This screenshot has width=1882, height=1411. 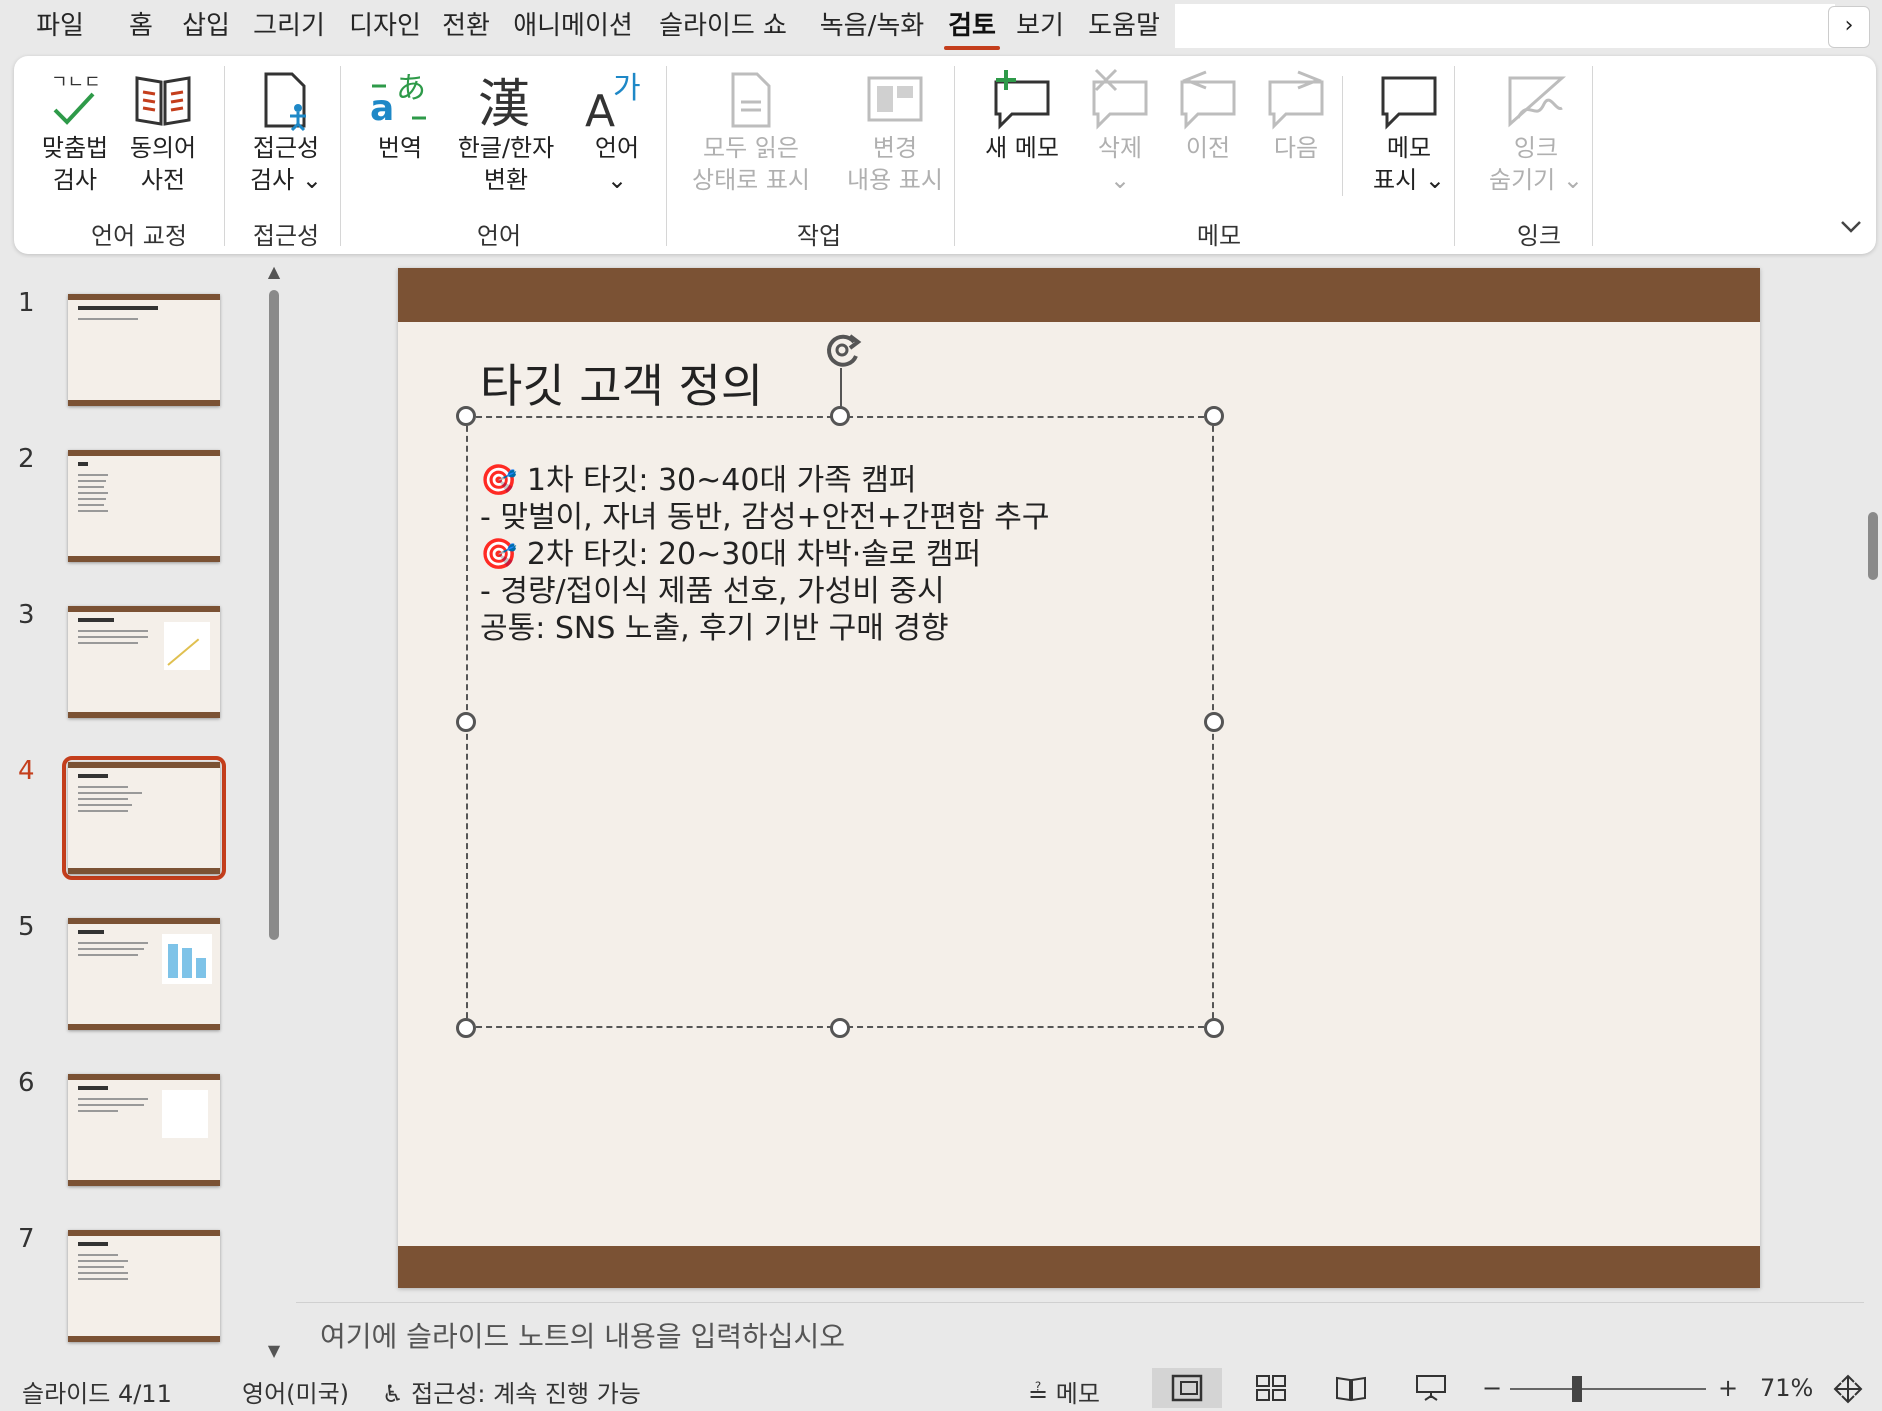 What do you see at coordinates (1296, 148) in the screenshot?
I see `next-comment-label: 다음` at bounding box center [1296, 148].